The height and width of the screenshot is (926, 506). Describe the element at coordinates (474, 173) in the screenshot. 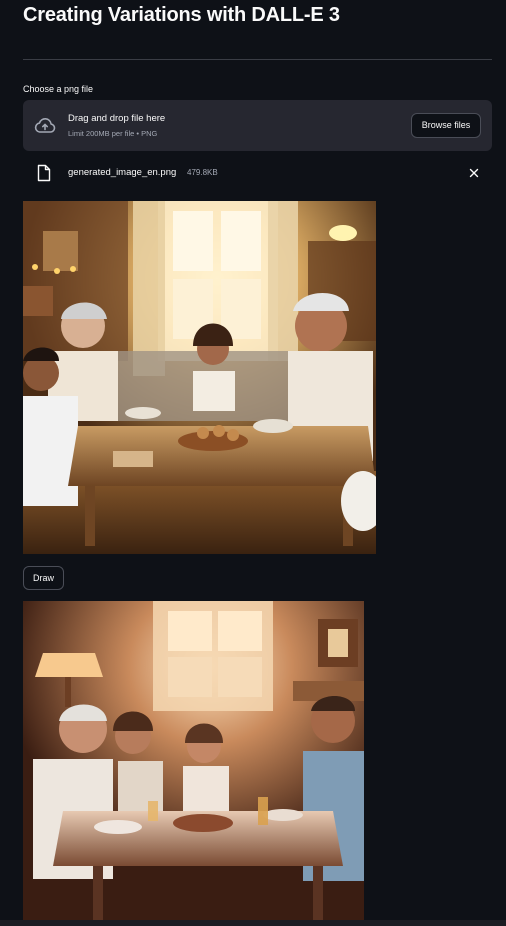

I see `close-icon` at that location.